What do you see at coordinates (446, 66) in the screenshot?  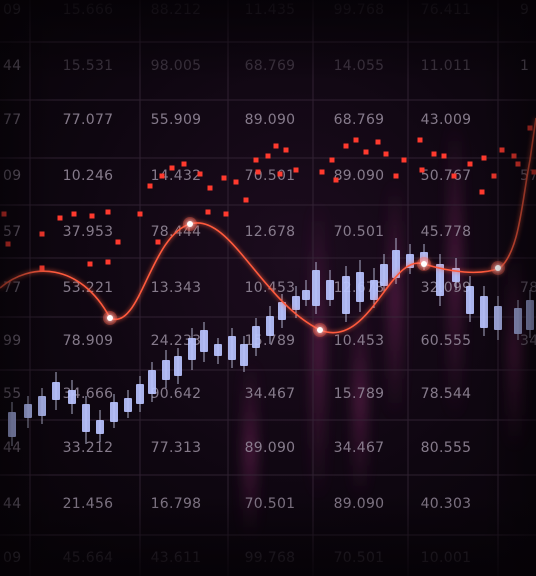 I see `grid-number: 11.011` at bounding box center [446, 66].